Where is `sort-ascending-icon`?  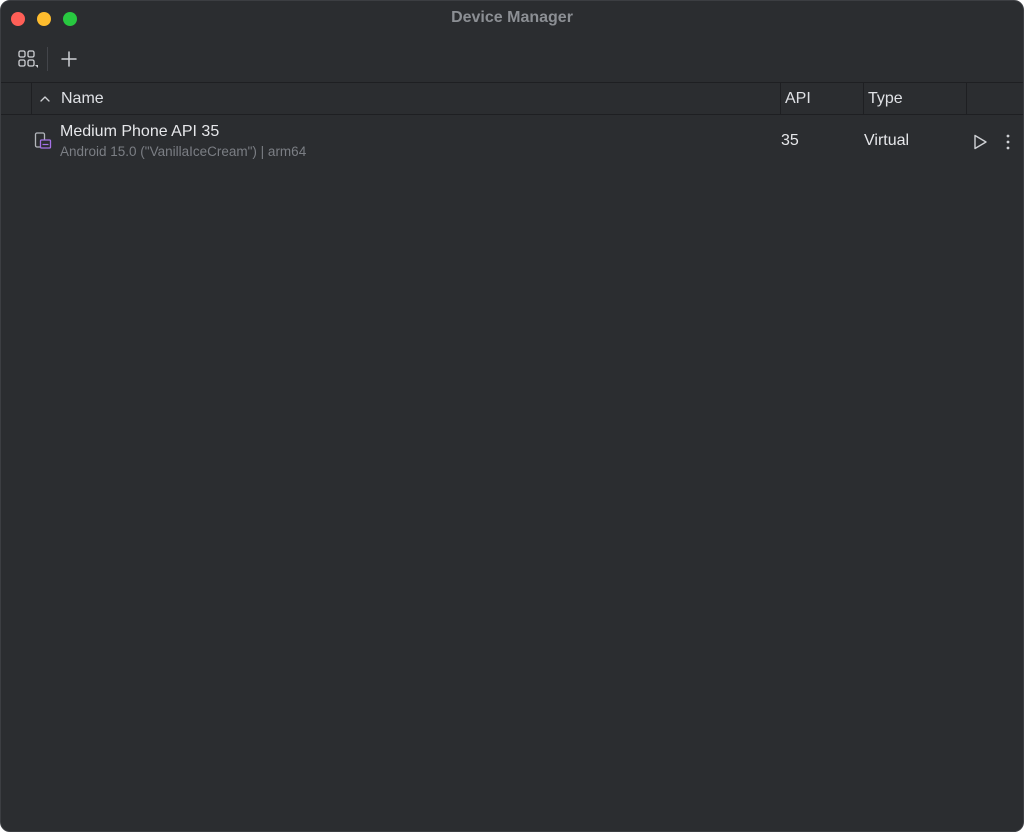 sort-ascending-icon is located at coordinates (45, 99).